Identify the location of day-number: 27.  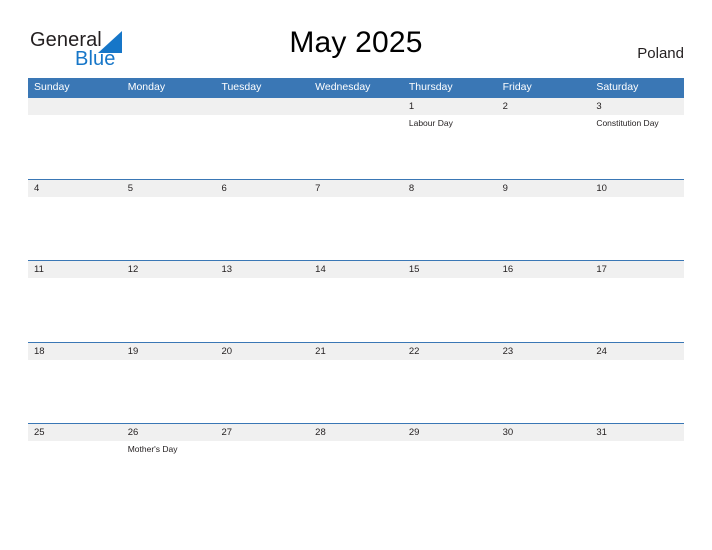
(262, 432).